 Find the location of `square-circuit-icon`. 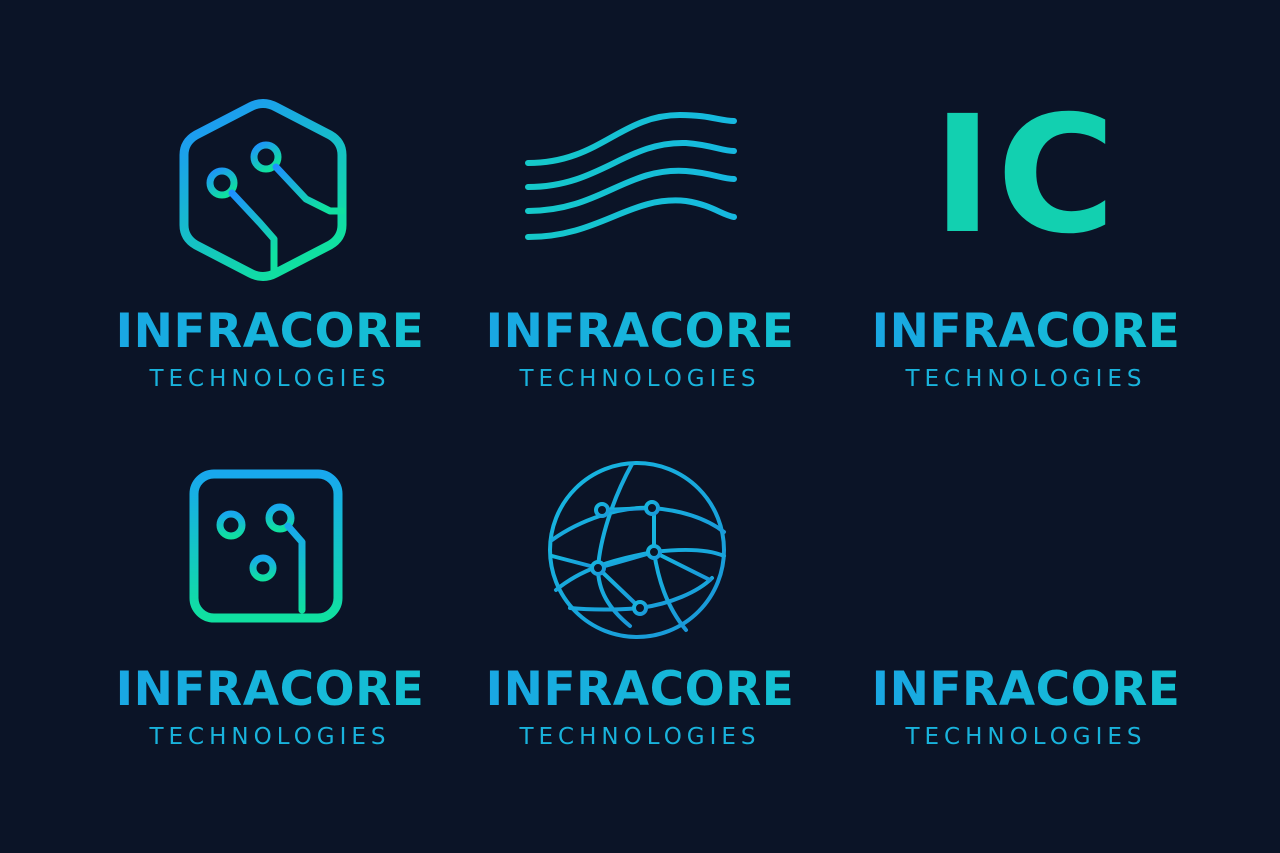

square-circuit-icon is located at coordinates (266, 546).